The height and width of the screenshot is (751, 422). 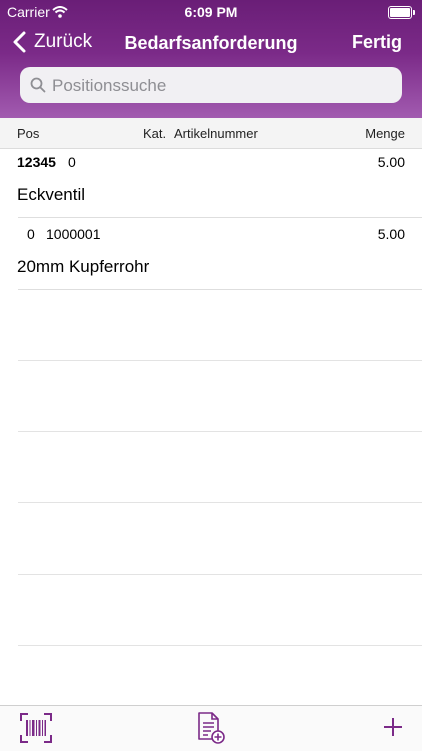 I want to click on item-description: 20mm Kupferrohr, so click(x=83, y=266).